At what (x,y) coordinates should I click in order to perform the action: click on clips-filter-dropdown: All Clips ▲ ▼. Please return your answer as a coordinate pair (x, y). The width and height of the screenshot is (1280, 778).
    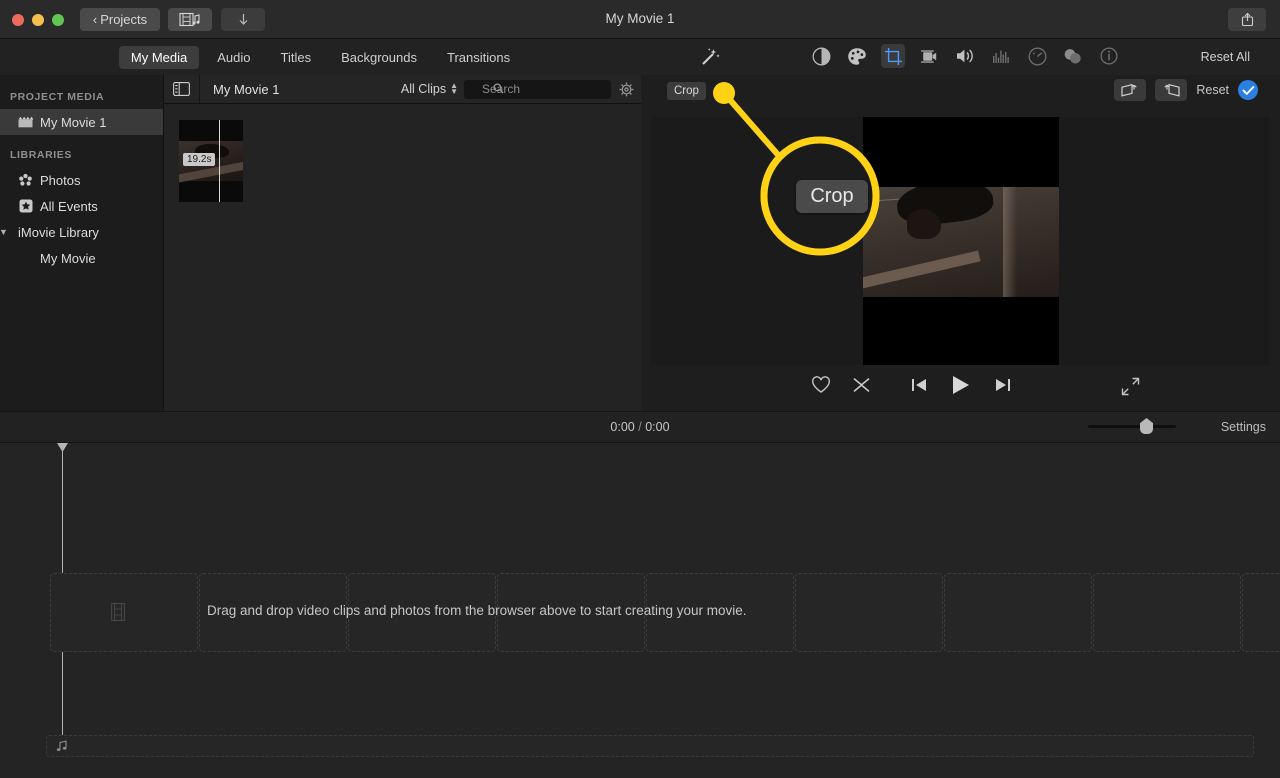
    Looking at the image, I should click on (432, 89).